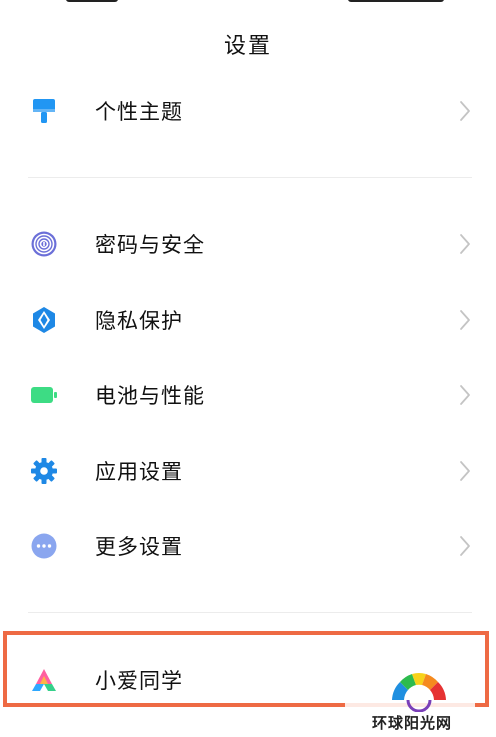 This screenshot has width=496, height=737. Describe the element at coordinates (248, 471) in the screenshot. I see `settings-item-app-settings: 应用设置` at that location.